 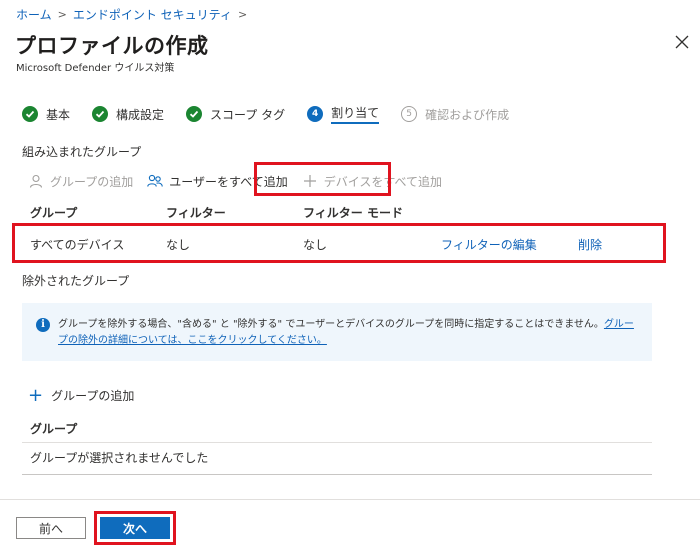 What do you see at coordinates (34, 14) in the screenshot?
I see `breadcrumb-home-link: ホーム` at bounding box center [34, 14].